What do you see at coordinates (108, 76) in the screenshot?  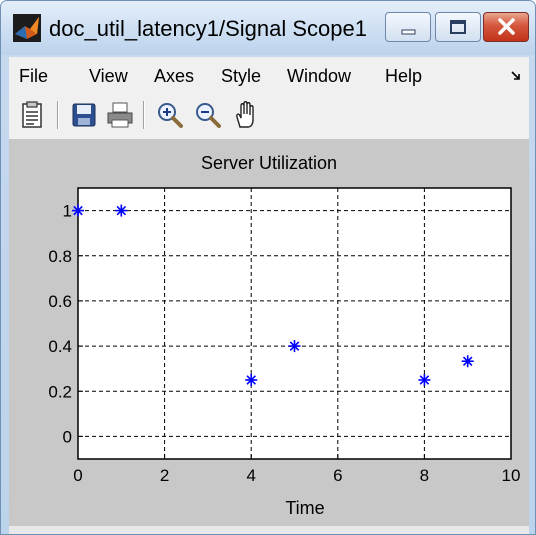 I see `menu-view: View` at bounding box center [108, 76].